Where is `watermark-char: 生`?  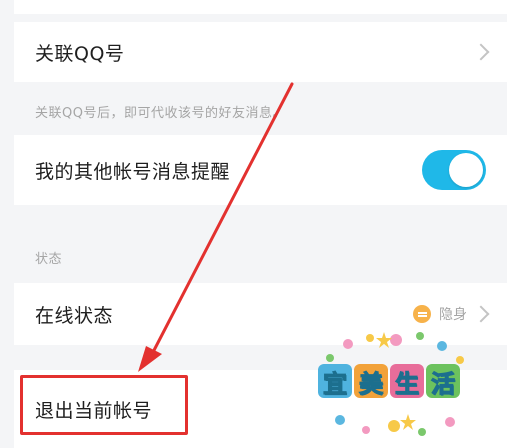 watermark-char: 生 is located at coordinates (407, 381).